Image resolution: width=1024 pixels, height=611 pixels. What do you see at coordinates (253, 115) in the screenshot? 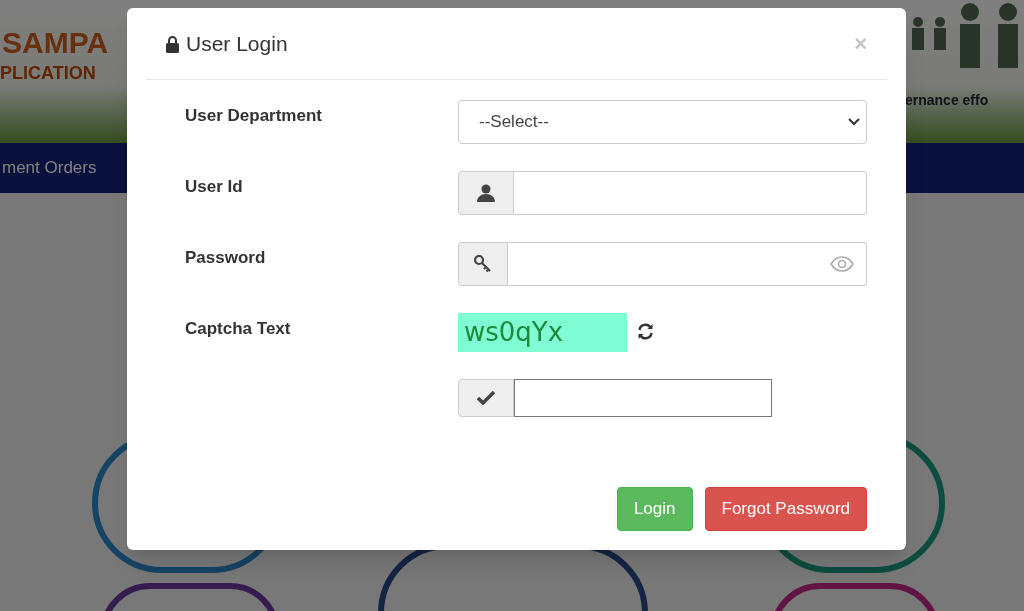
I see `field-label: User Department` at bounding box center [253, 115].